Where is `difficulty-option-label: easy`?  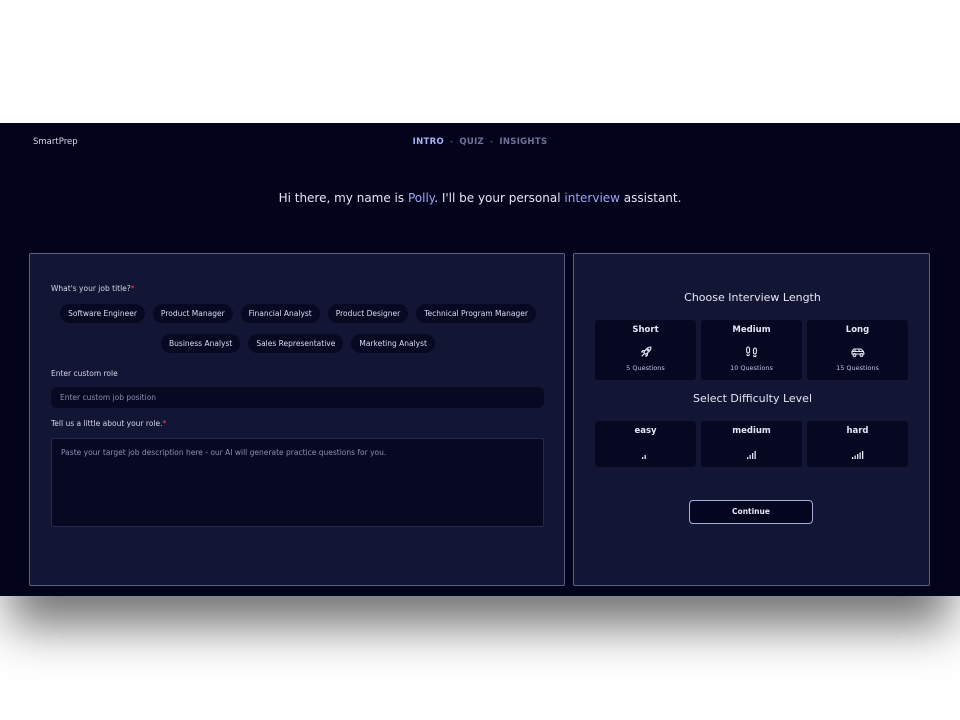
difficulty-option-label: easy is located at coordinates (645, 431).